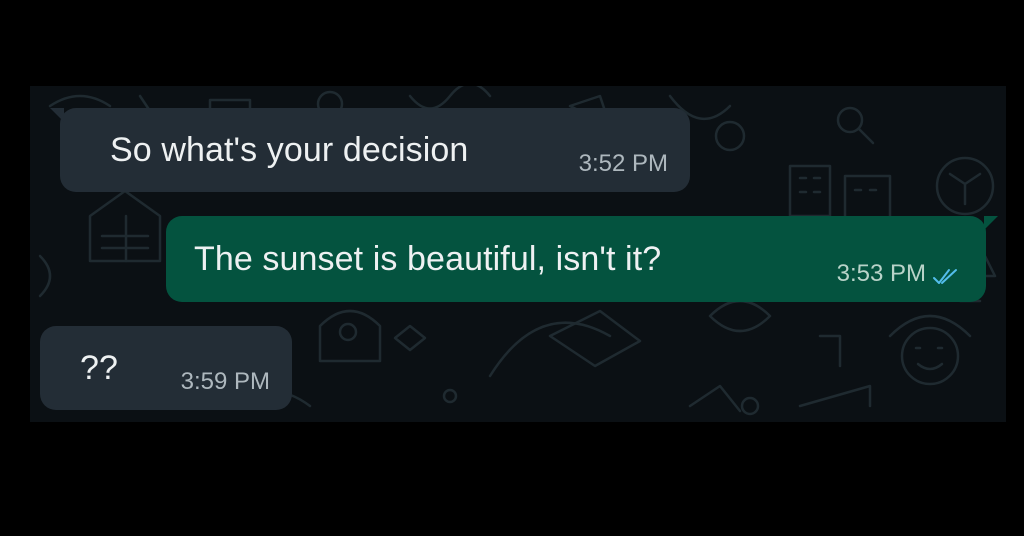  What do you see at coordinates (623, 163) in the screenshot?
I see `message-timestamp: 3:52 PM` at bounding box center [623, 163].